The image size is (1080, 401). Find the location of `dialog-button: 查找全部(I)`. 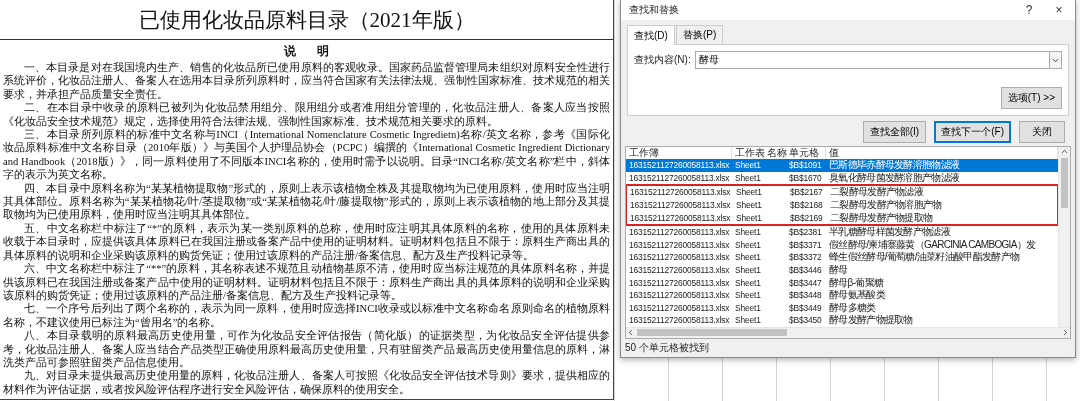

dialog-button: 查找全部(I) is located at coordinates (894, 132).